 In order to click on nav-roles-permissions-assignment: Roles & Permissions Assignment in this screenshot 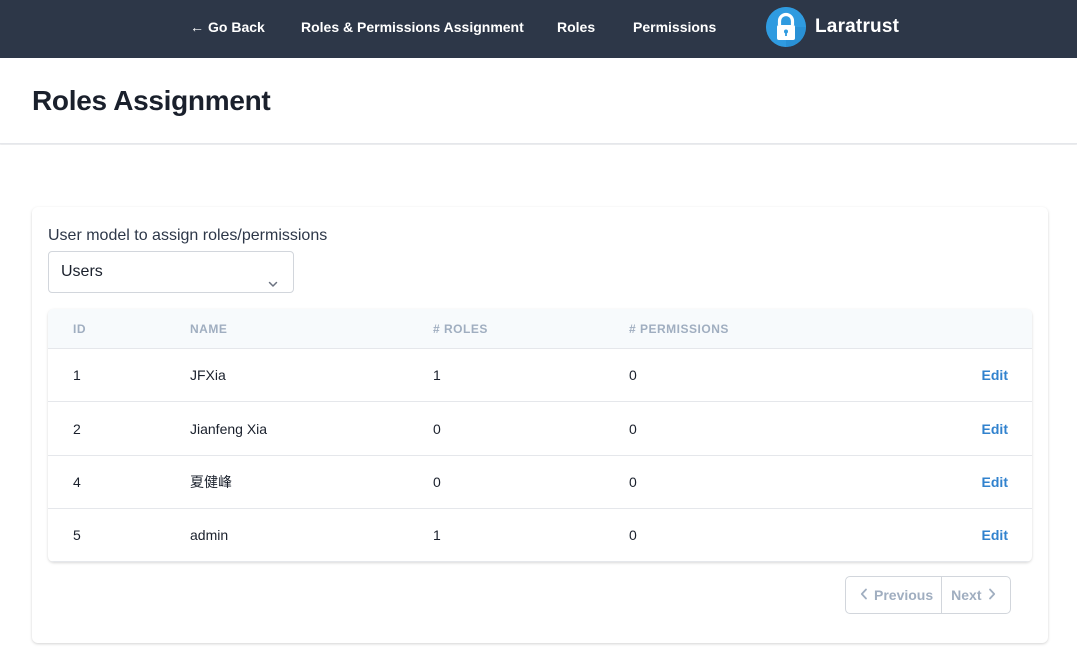, I will do `click(412, 27)`.